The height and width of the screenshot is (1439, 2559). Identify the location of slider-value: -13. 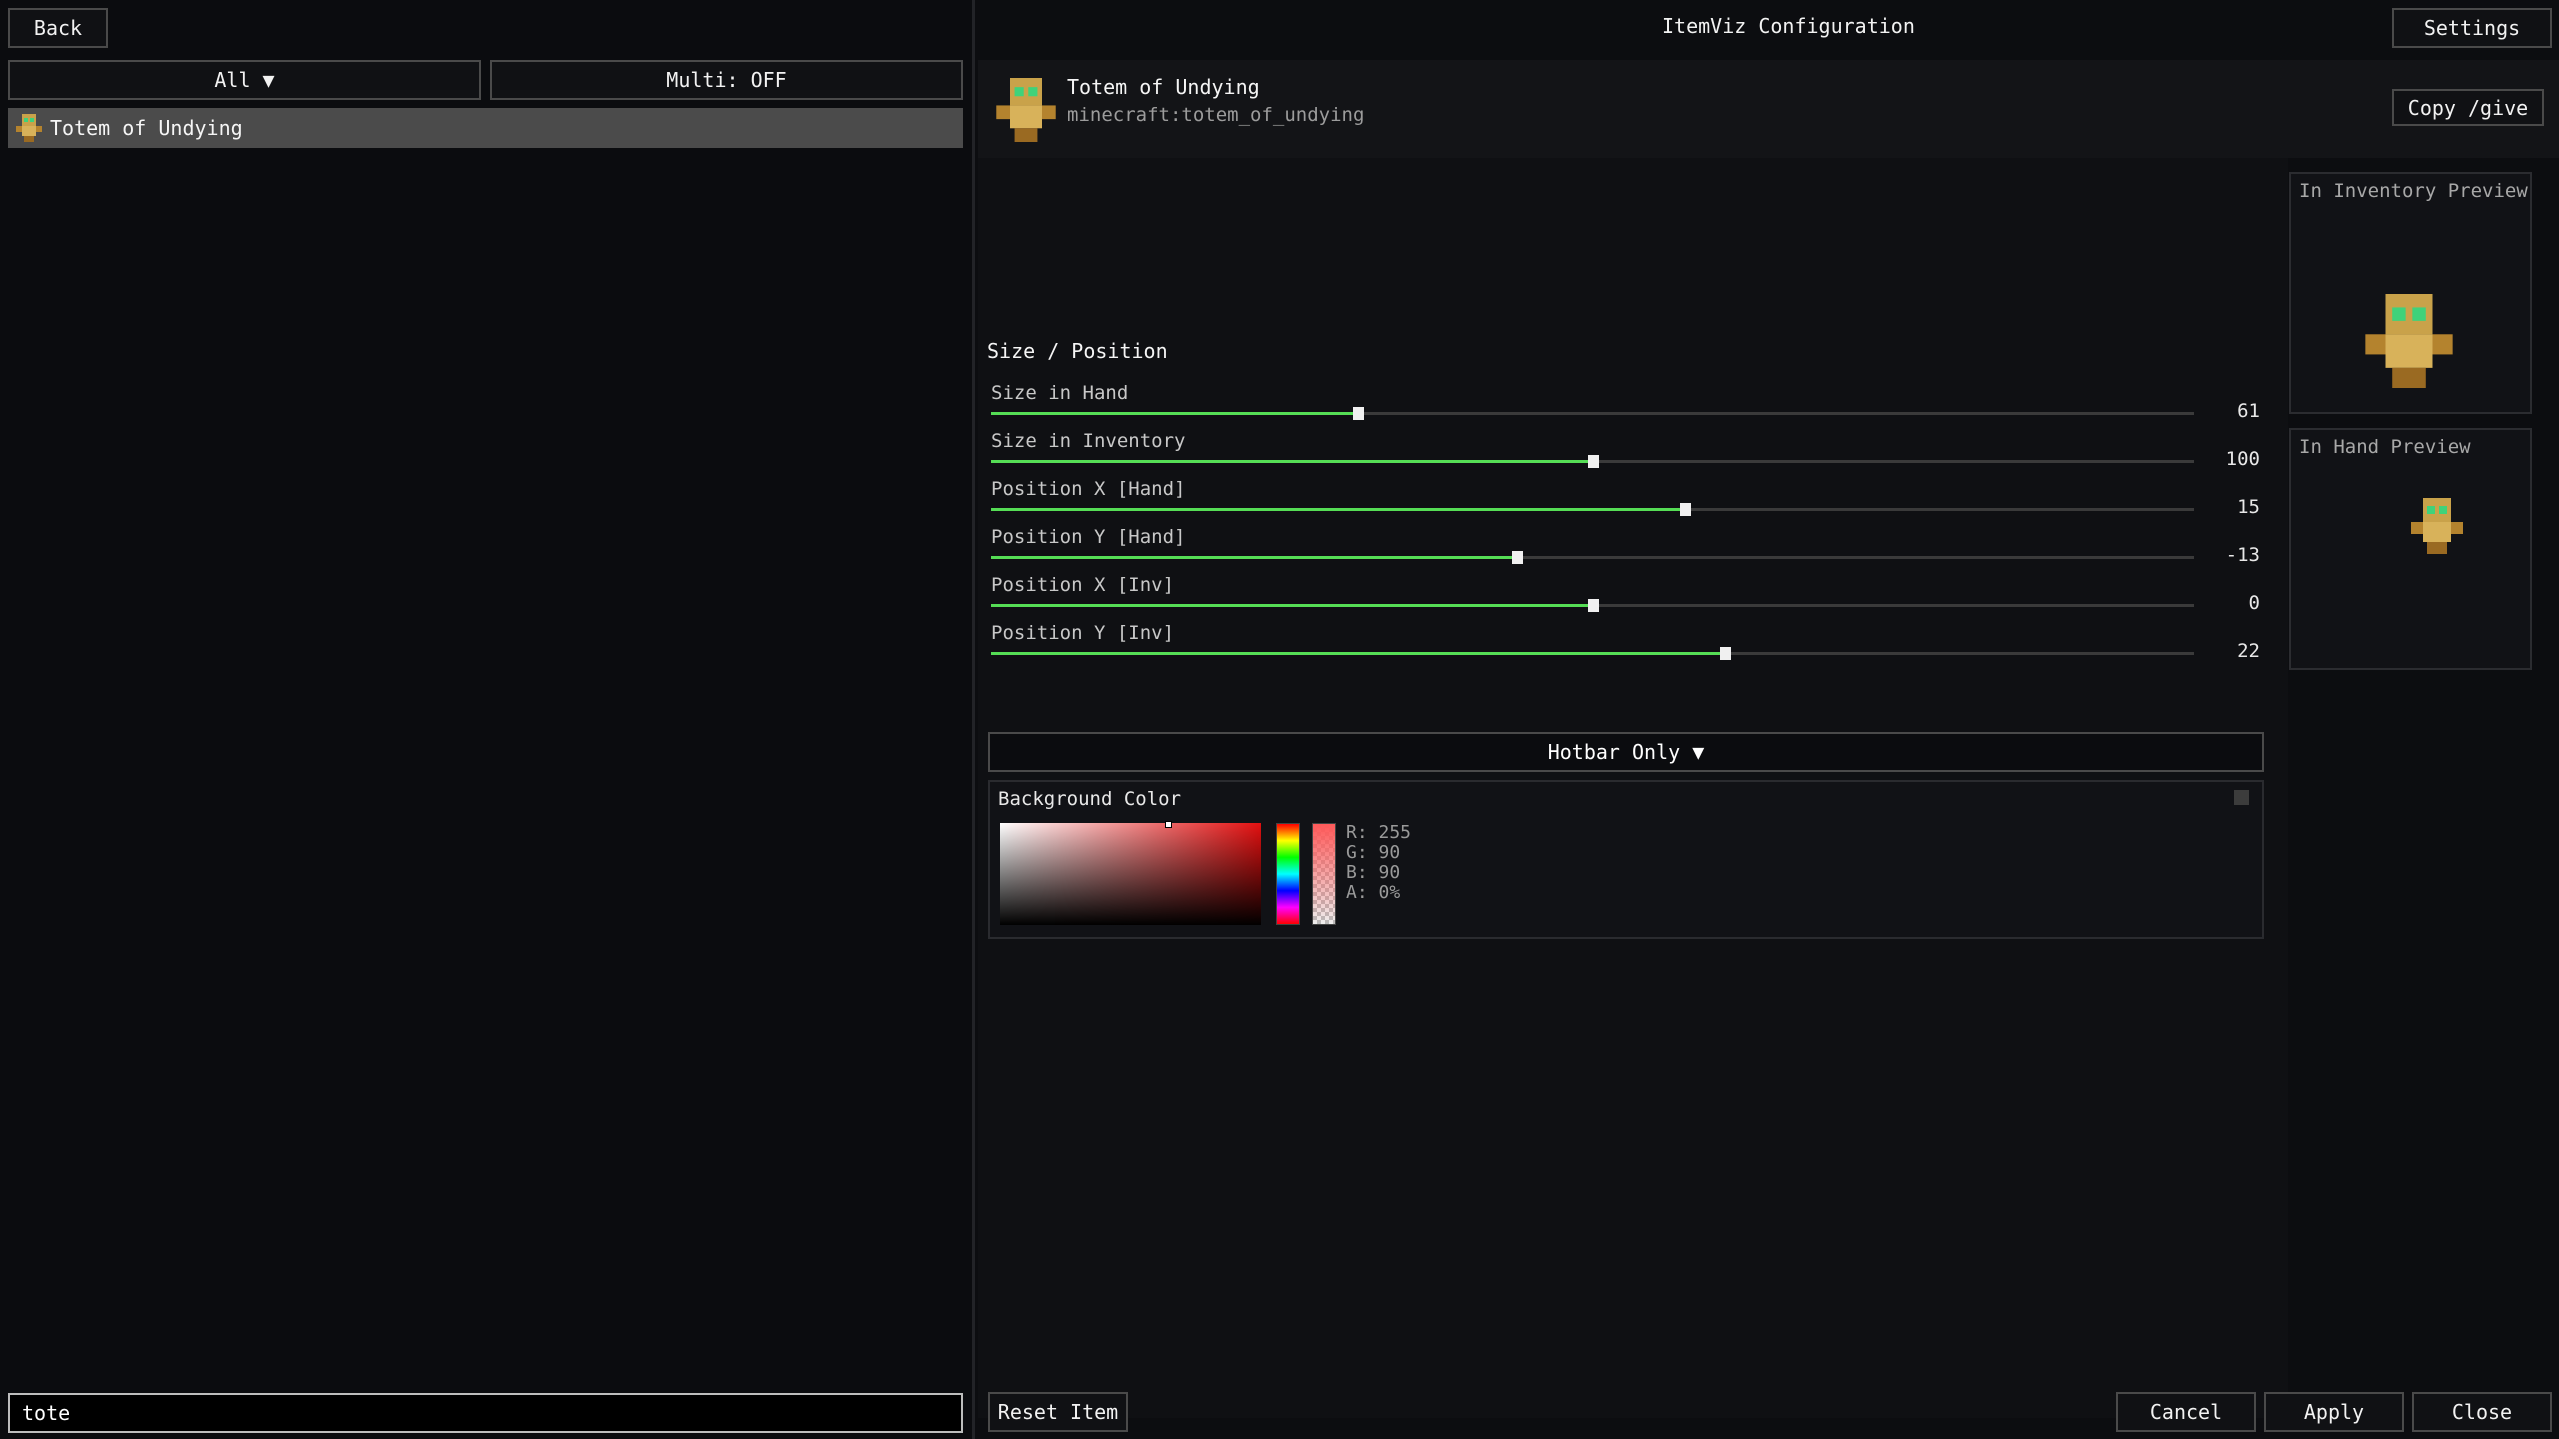
(2242, 555).